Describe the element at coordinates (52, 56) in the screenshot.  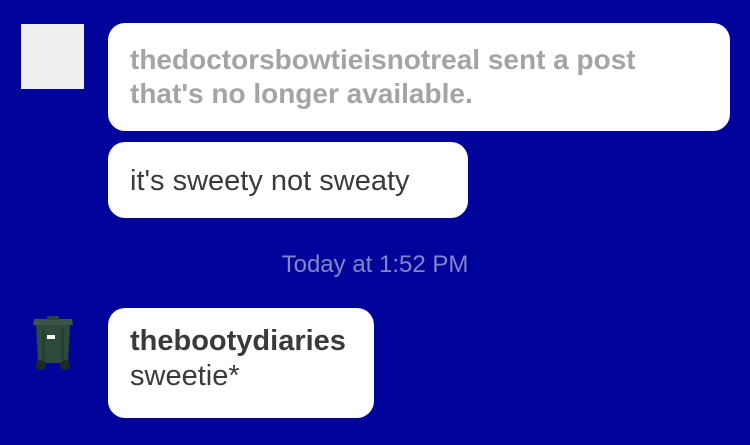
I see `sender-avatar` at that location.